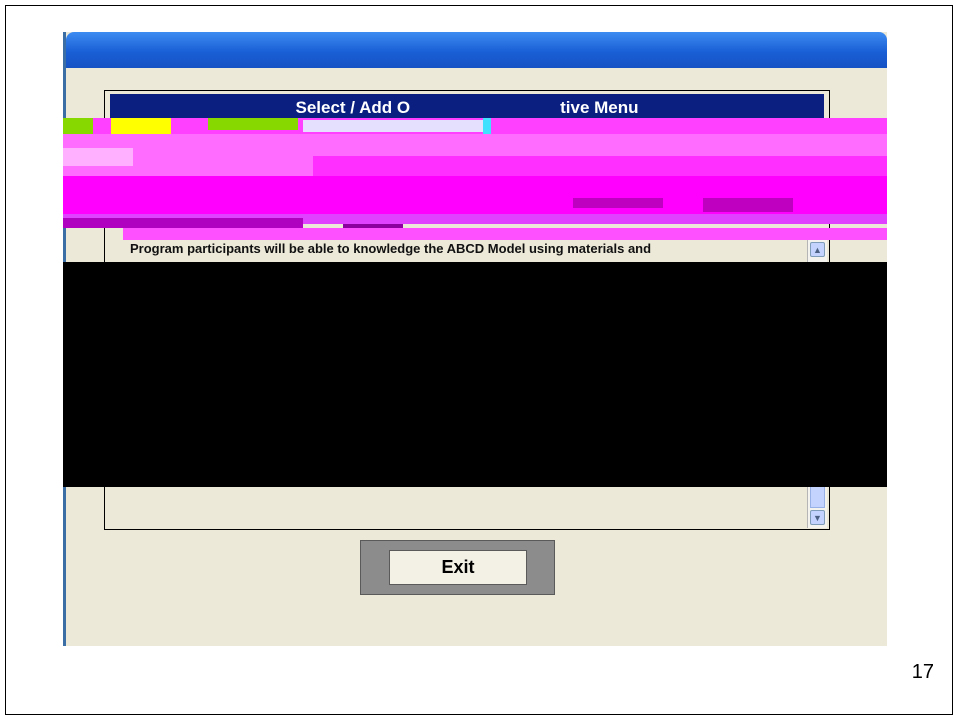 This screenshot has height=721, width=959. Describe the element at coordinates (922, 672) in the screenshot. I see `page-number: 17` at that location.